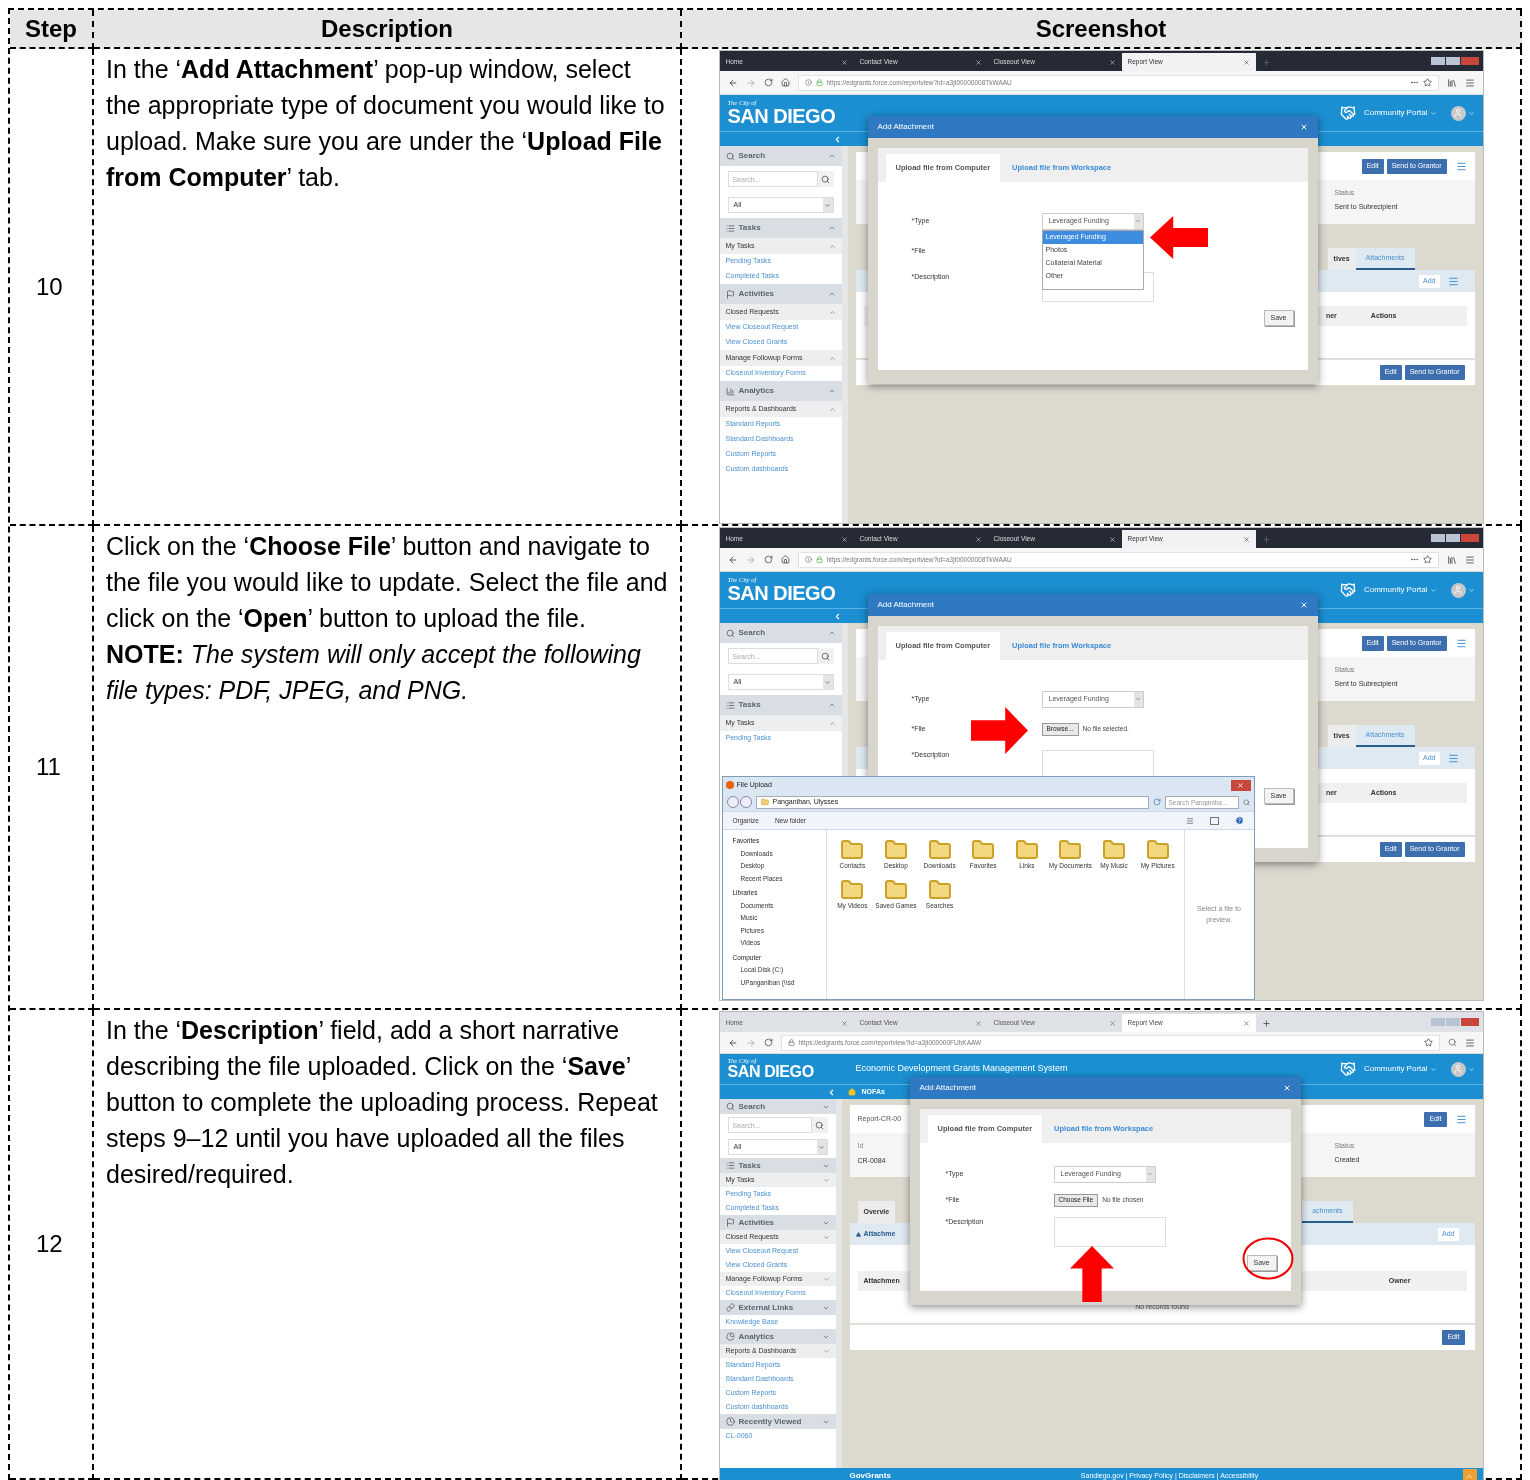  I want to click on step-description: Click on the ‘Choose File’ button and navigate to the file you would like to update. Select the file and click on the ‘Open’ button to upload the file. NOTE: The system will only accept the following file types: PDF, JPEG, and PNG., so click(387, 618).